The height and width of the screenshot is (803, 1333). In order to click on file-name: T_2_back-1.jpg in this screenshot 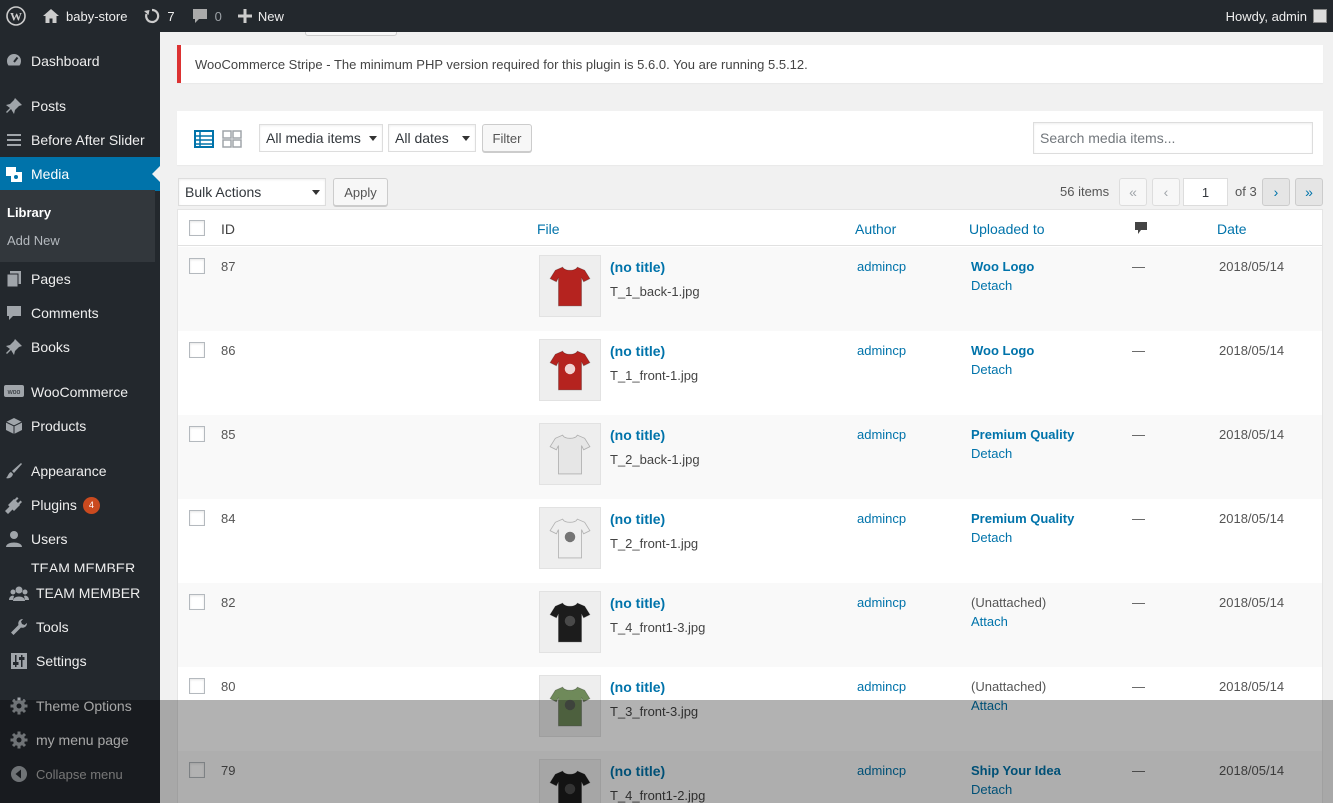, I will do `click(655, 459)`.